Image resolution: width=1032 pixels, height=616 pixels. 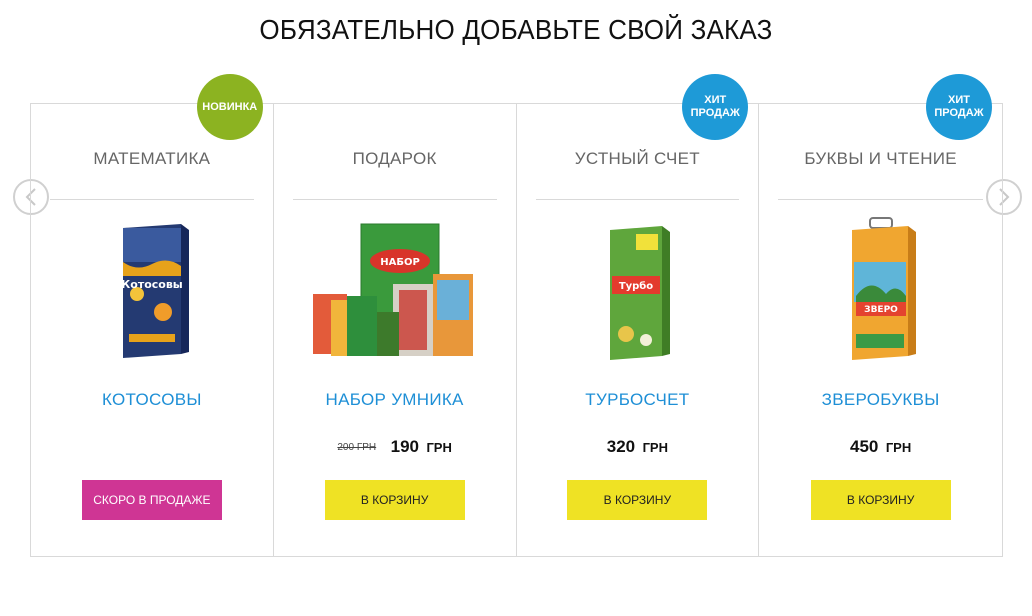 I want to click on turboschet-box-image: Турбо, so click(x=640, y=293).